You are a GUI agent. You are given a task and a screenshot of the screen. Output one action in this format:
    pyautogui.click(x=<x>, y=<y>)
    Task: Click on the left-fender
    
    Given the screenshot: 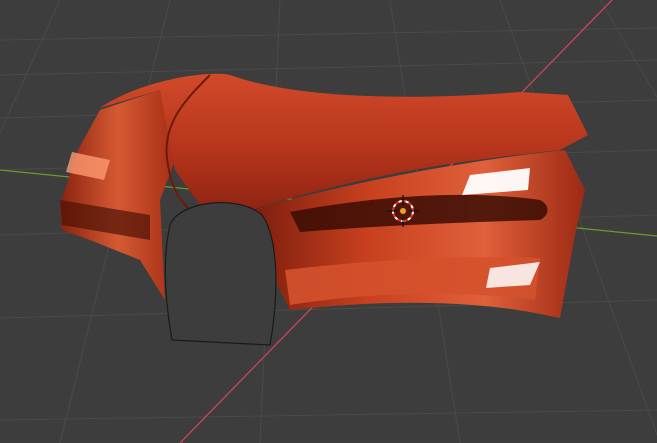 What is the action you would take?
    pyautogui.click(x=117, y=195)
    